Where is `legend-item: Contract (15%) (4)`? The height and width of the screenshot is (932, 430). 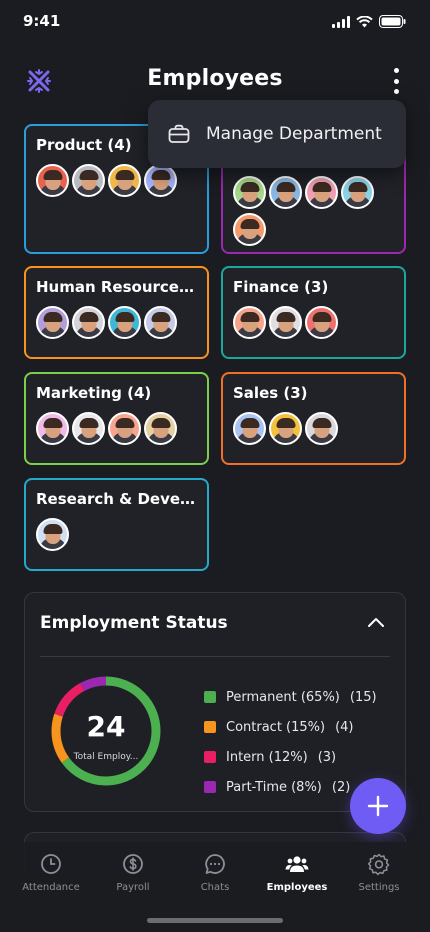 legend-item: Contract (15%) (4) is located at coordinates (290, 727).